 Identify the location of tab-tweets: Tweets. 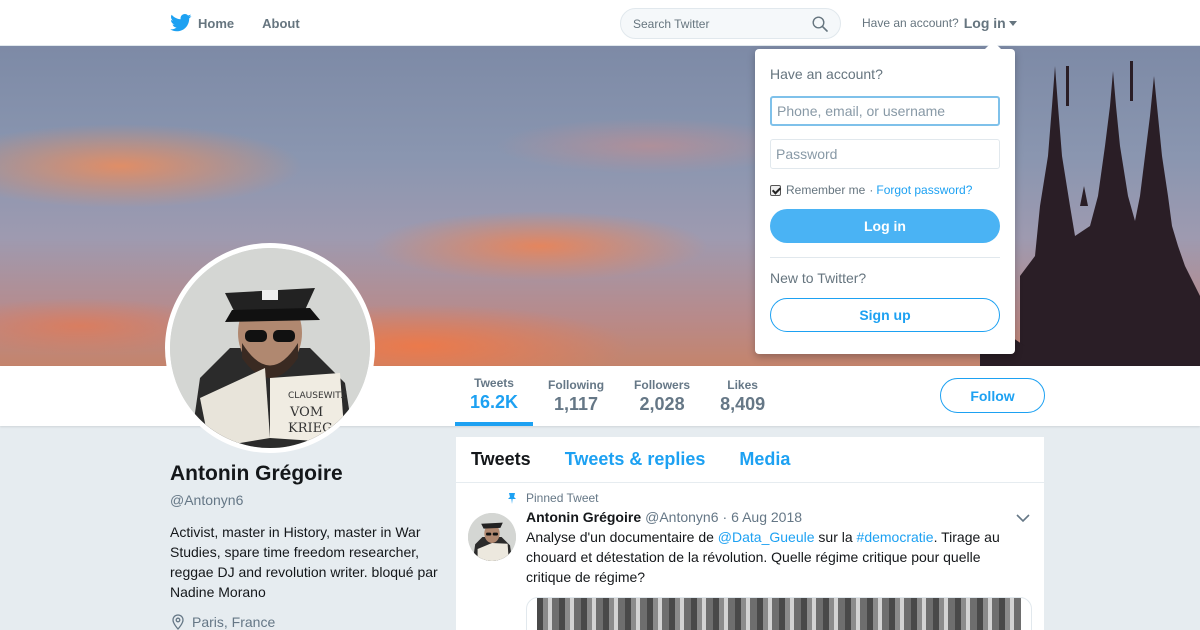
(501, 459).